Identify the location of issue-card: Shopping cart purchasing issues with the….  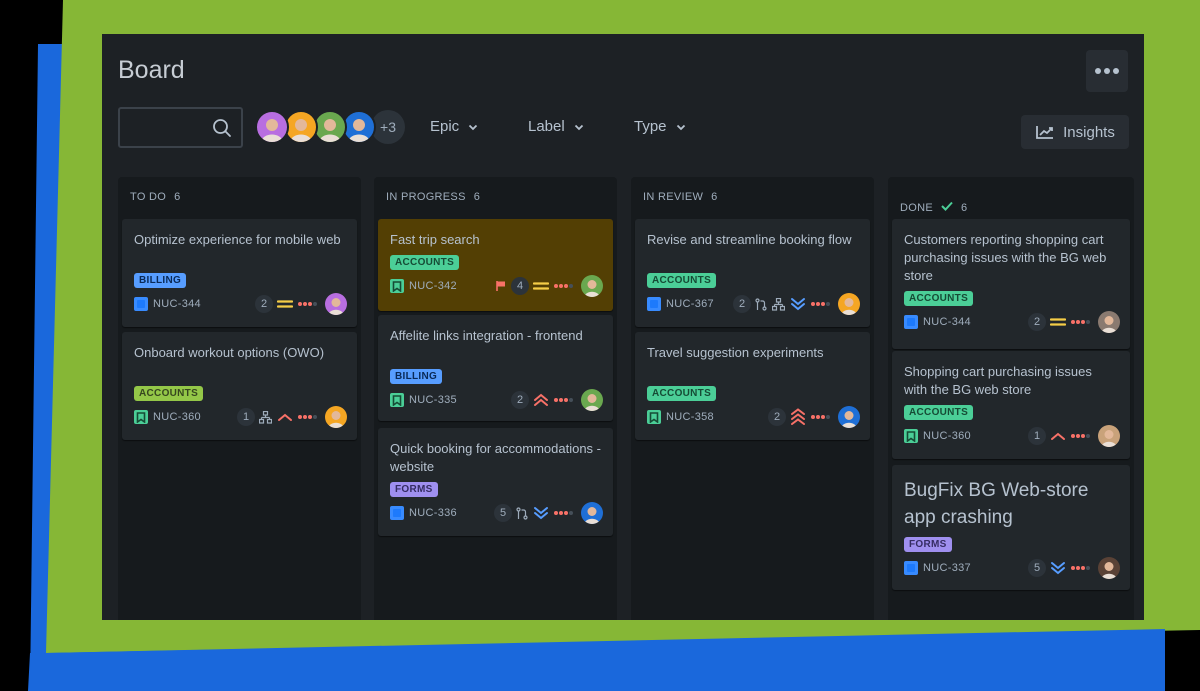
(1011, 405).